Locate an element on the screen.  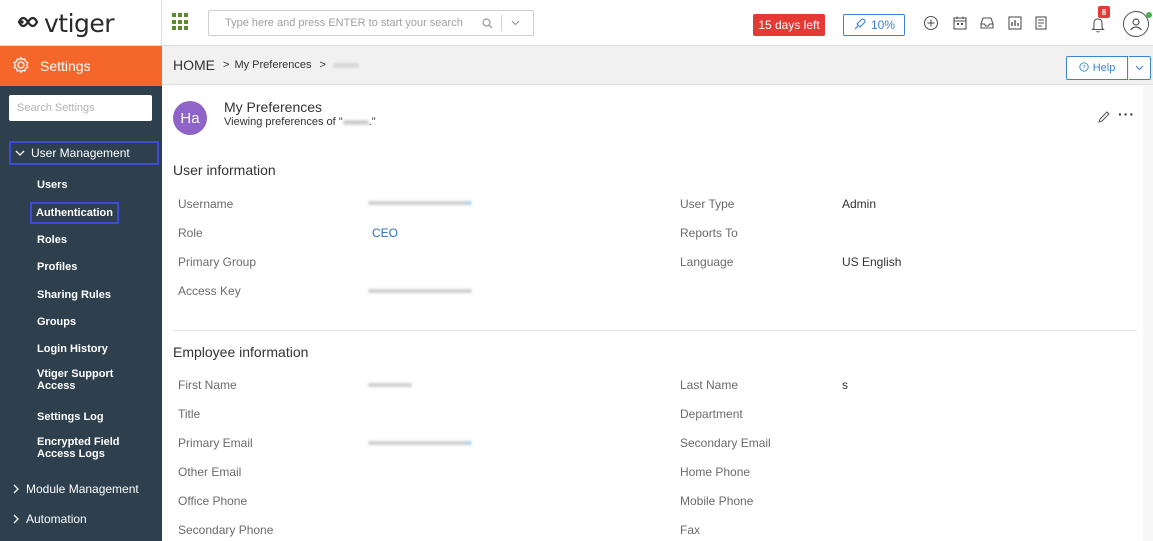
language-label: Language is located at coordinates (707, 262).